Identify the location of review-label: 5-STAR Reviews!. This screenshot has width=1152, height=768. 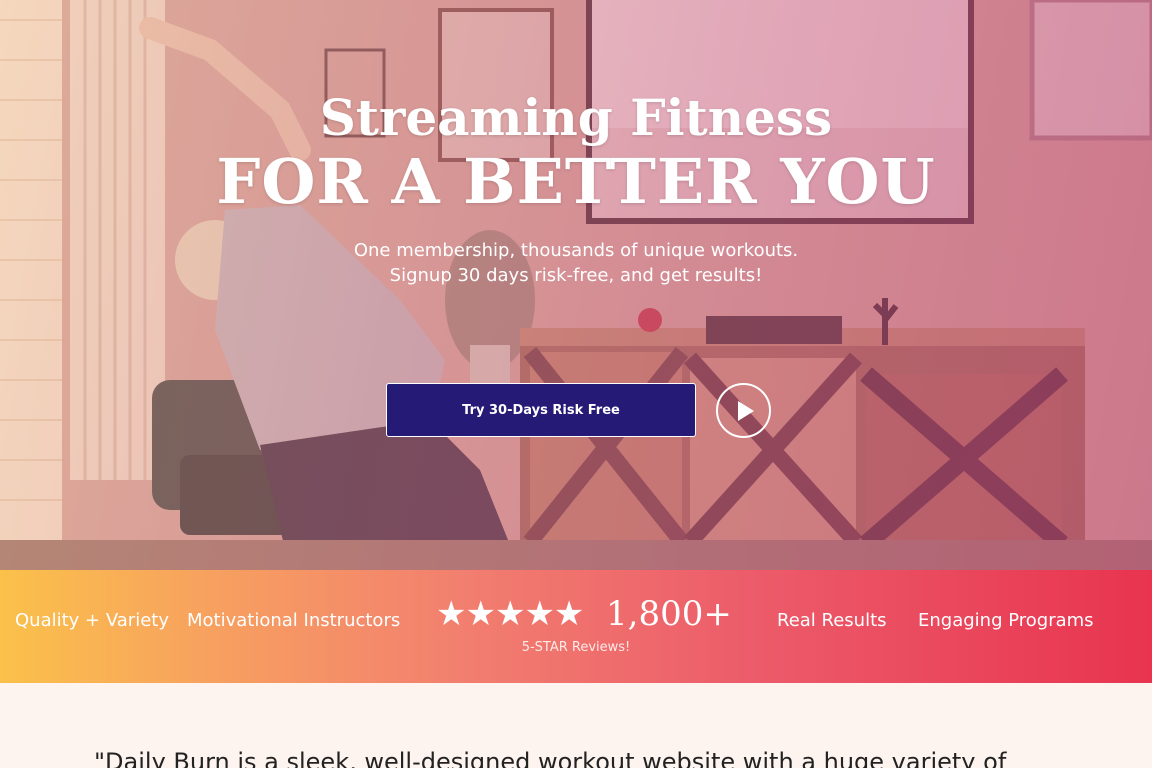
(576, 647).